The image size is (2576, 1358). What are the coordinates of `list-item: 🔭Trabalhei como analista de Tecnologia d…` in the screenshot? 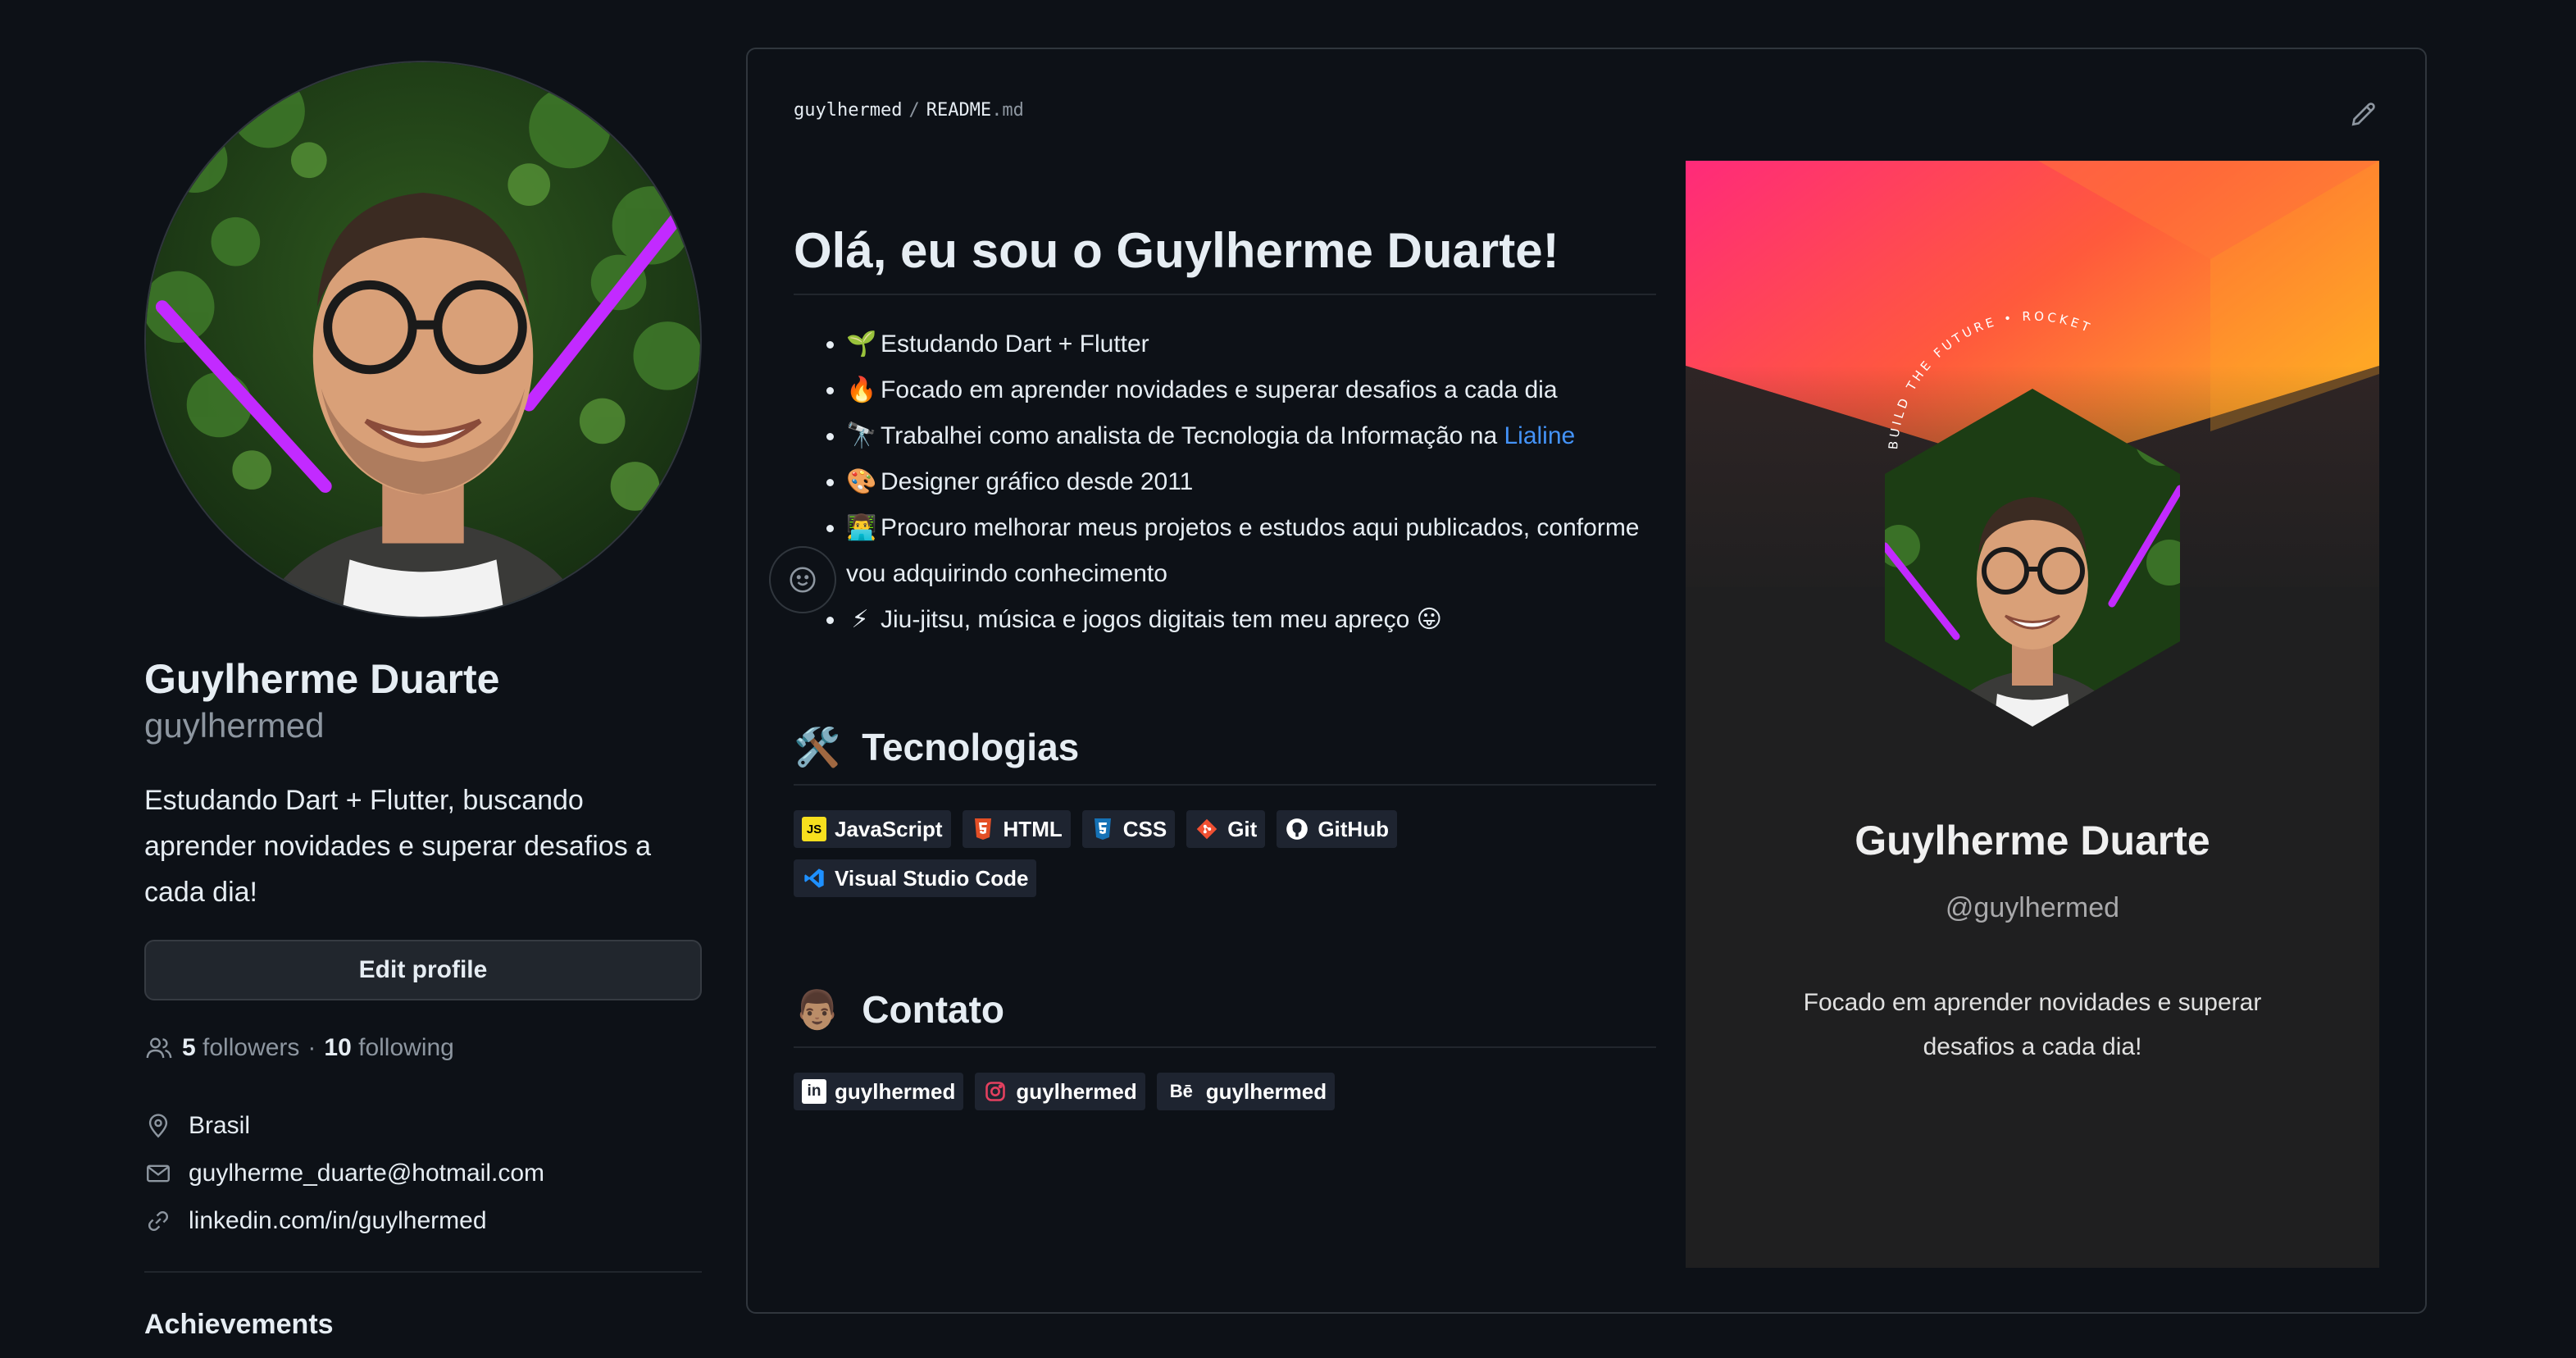 It's located at (1251, 436).